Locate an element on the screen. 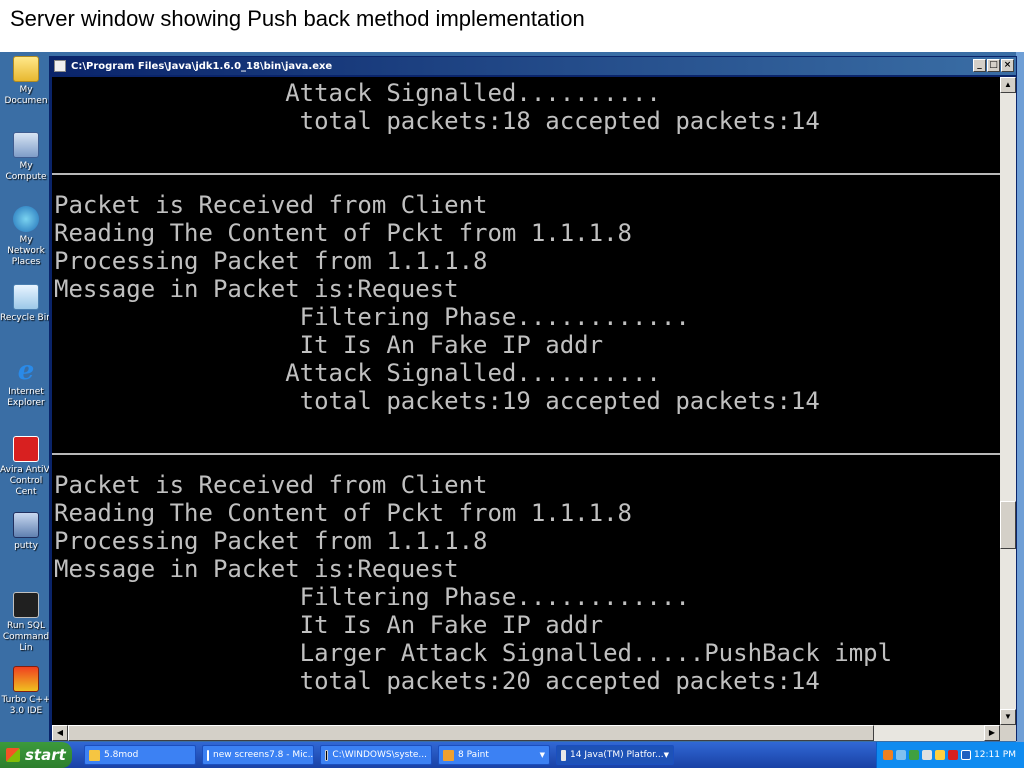  clock: 12:11 PM is located at coordinates (995, 755).